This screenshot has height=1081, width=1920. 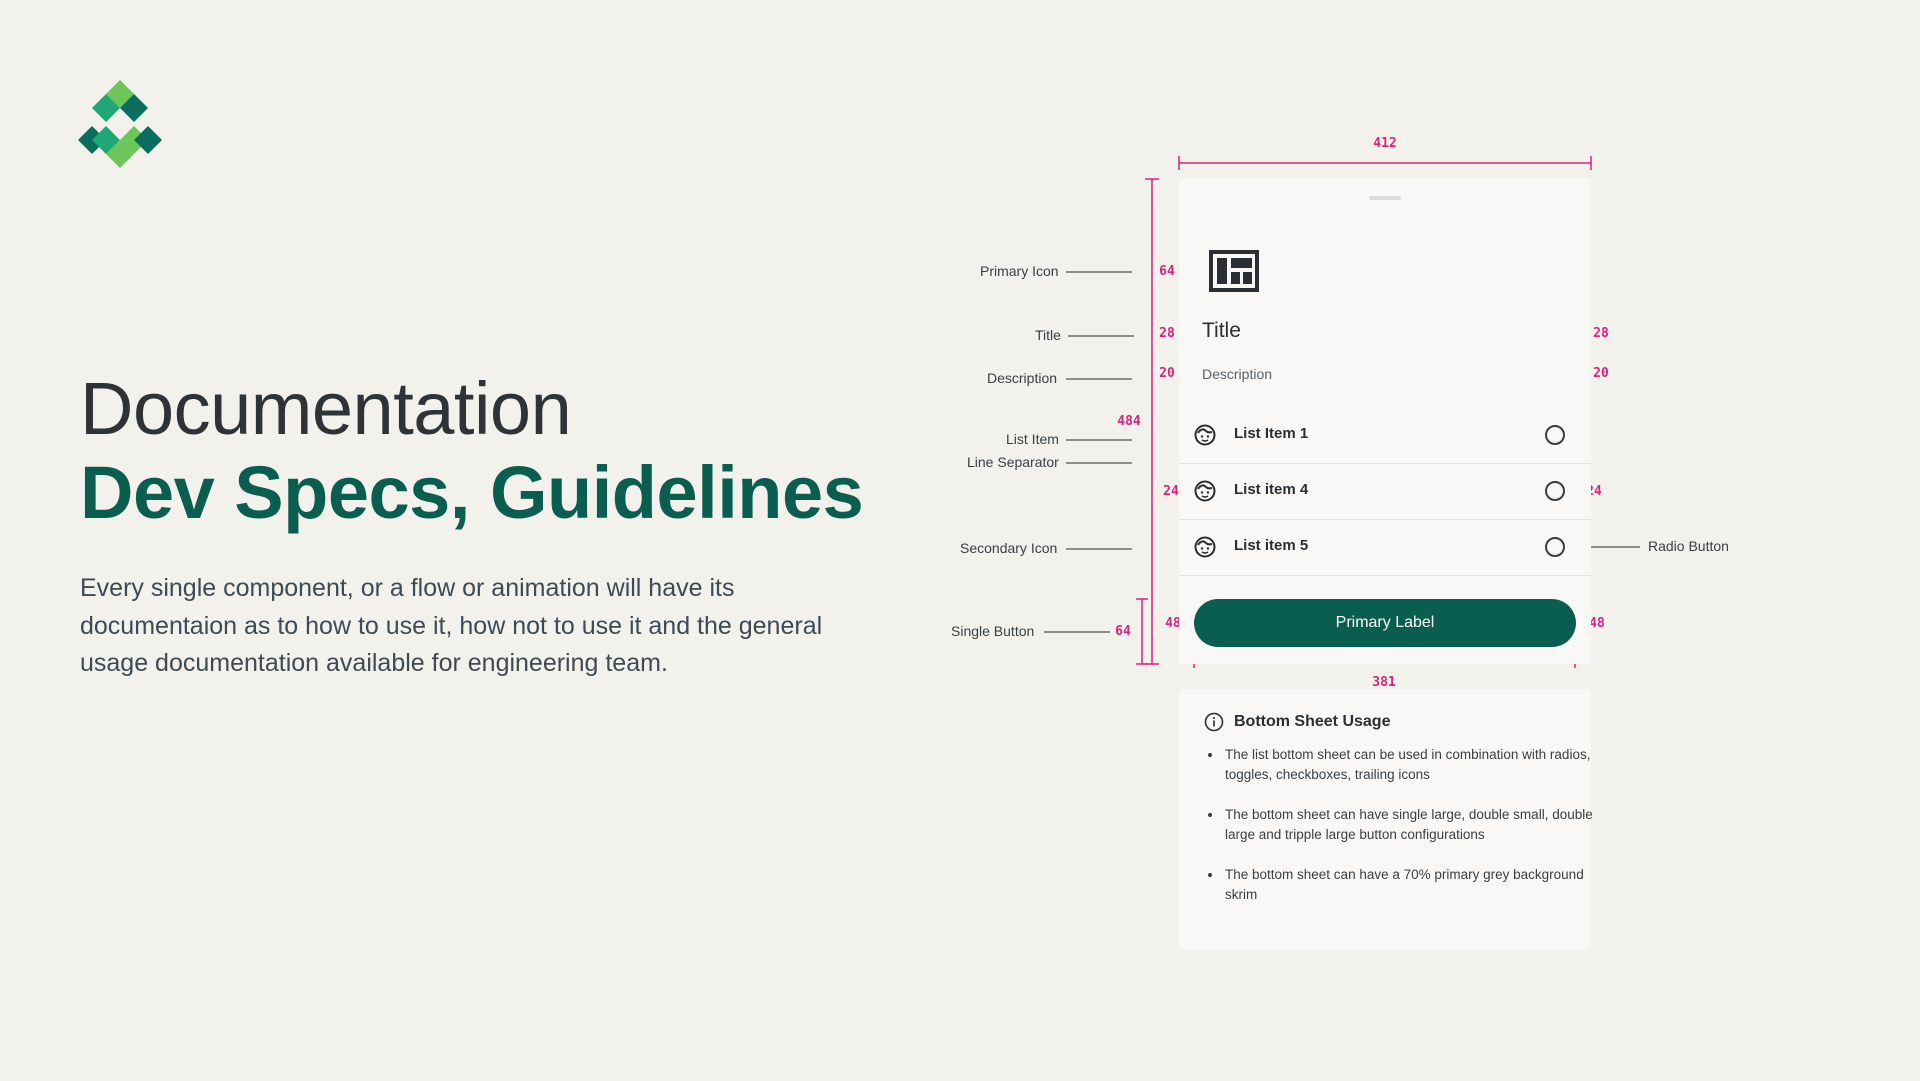 What do you see at coordinates (1312, 721) in the screenshot?
I see `usage-heading: Bottom Sheet Usage` at bounding box center [1312, 721].